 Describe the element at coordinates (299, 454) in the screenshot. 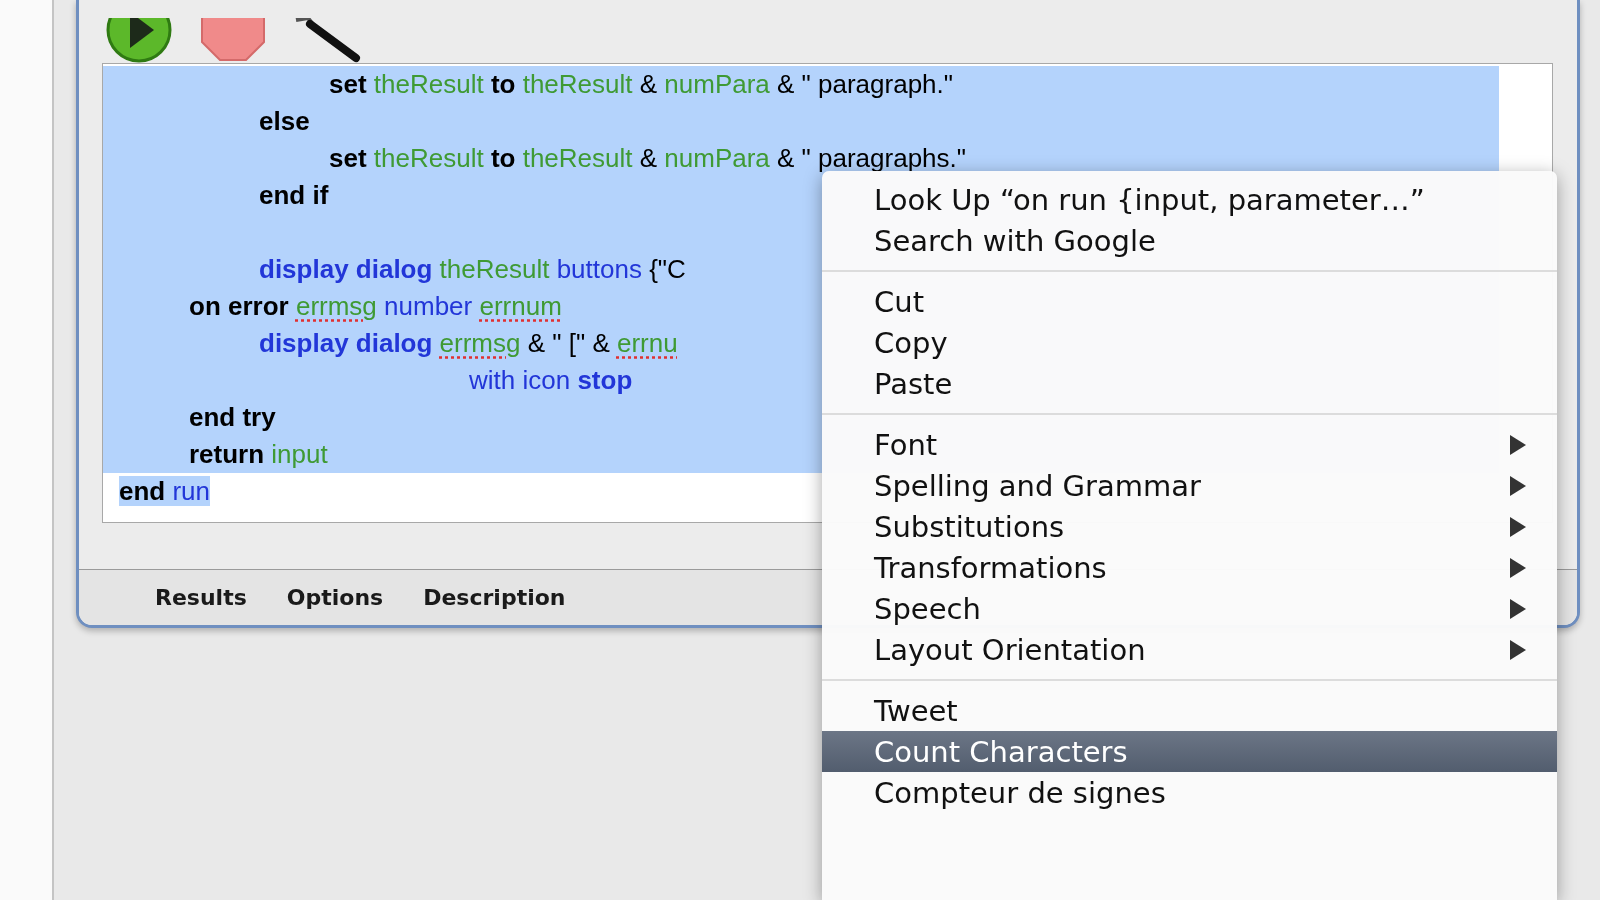

I see `code-token: input` at that location.